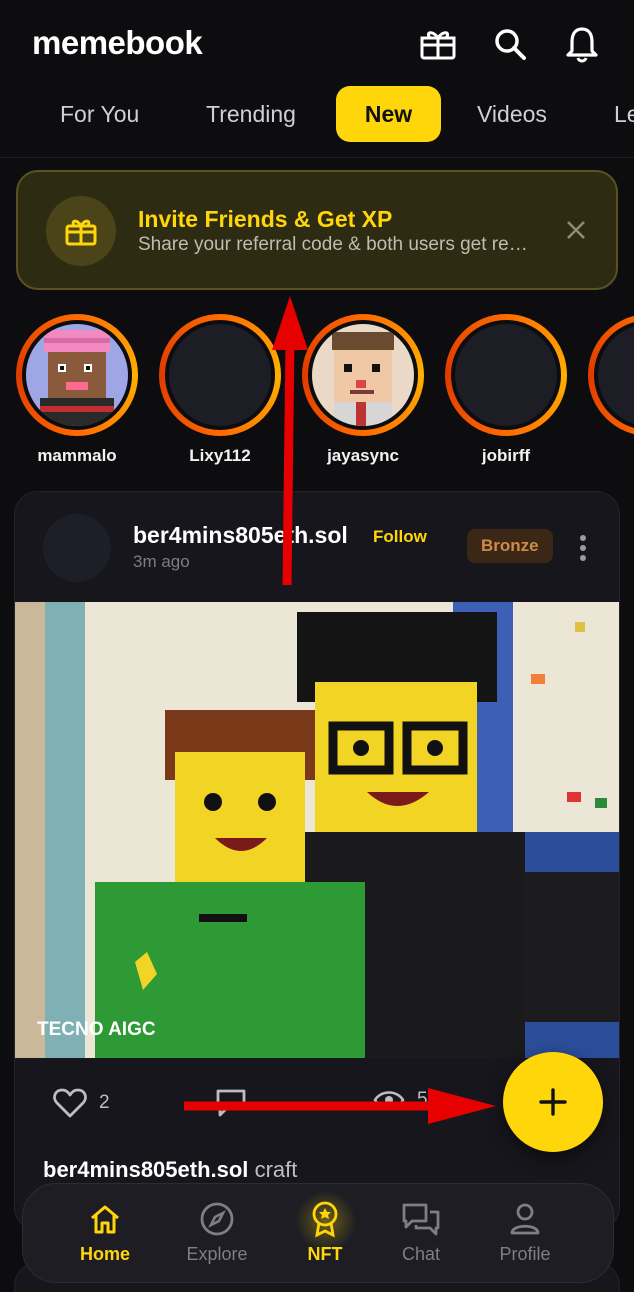 This screenshot has width=634, height=1292. I want to click on like-button: 2, so click(81, 1103).